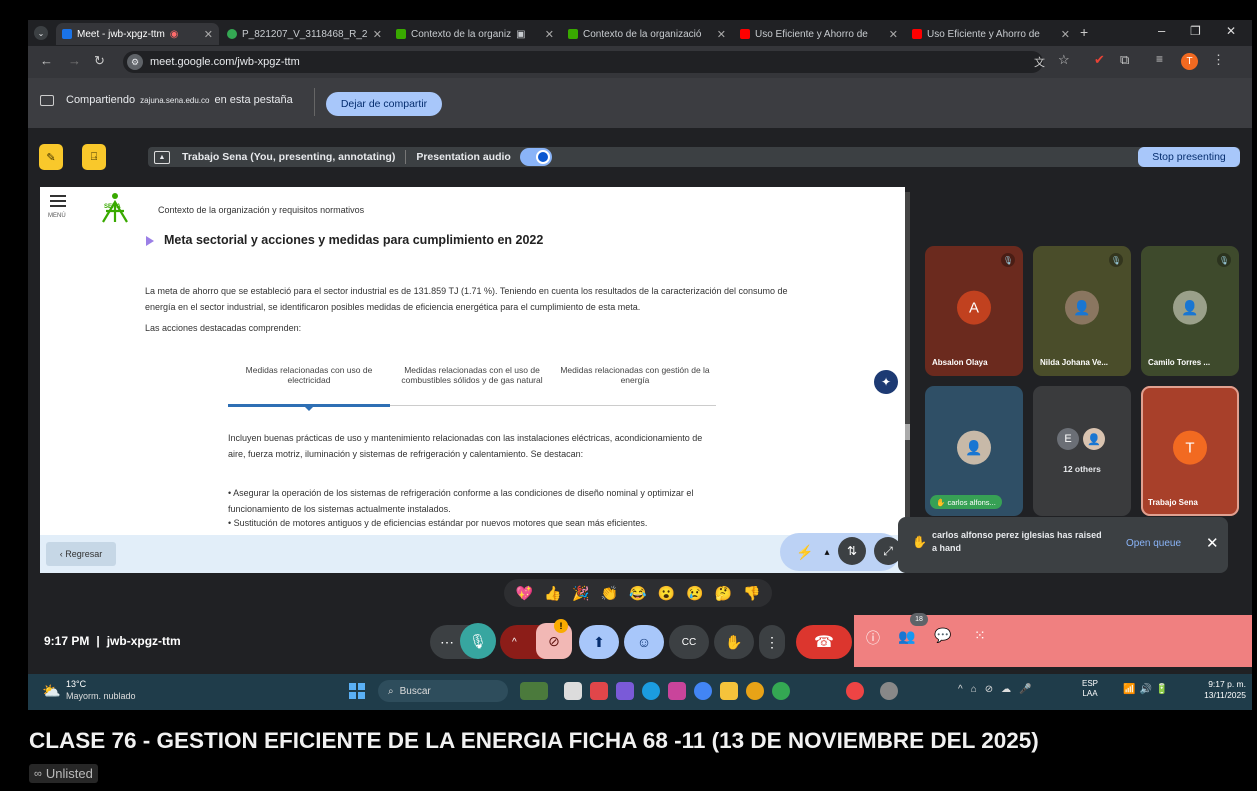 The height and width of the screenshot is (791, 1257). What do you see at coordinates (443, 691) in the screenshot?
I see `taskbar-search: ⌕ Buscar` at bounding box center [443, 691].